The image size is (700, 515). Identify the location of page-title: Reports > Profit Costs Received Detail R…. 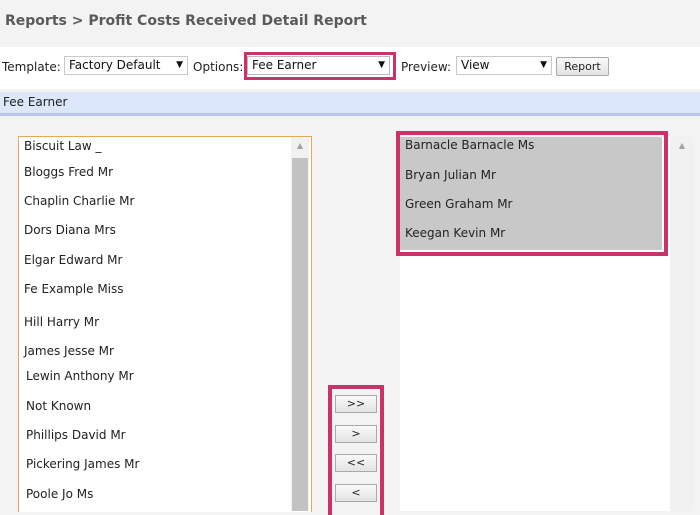
(186, 21).